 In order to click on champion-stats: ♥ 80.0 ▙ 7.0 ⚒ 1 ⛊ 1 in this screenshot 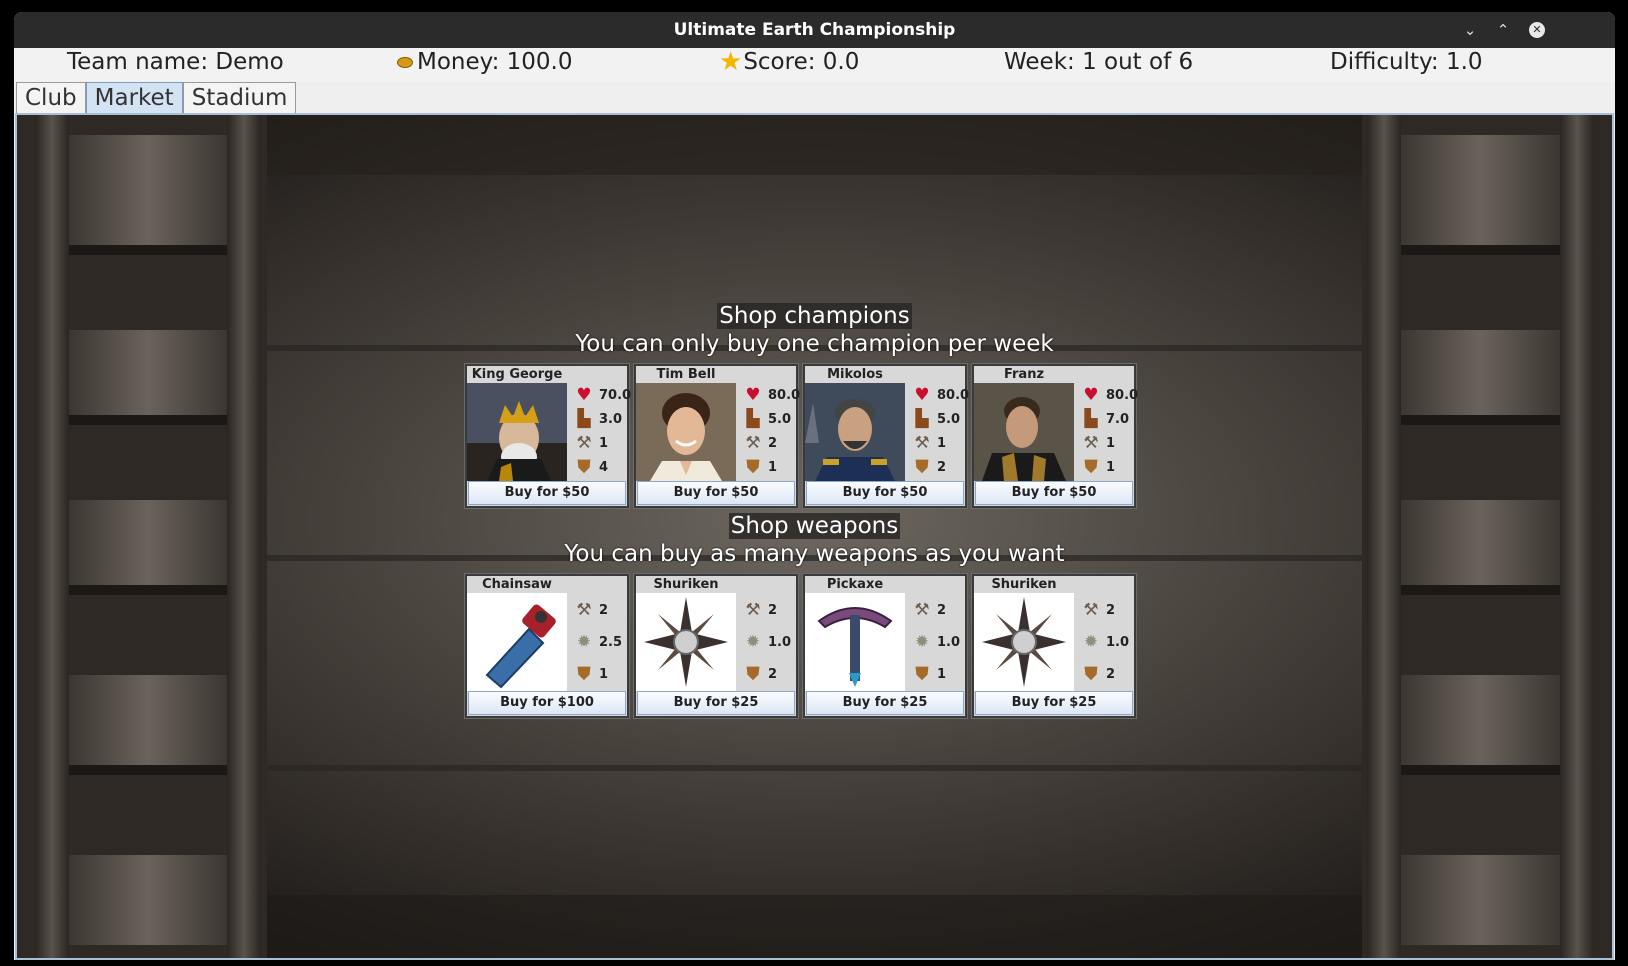, I will do `click(1107, 432)`.